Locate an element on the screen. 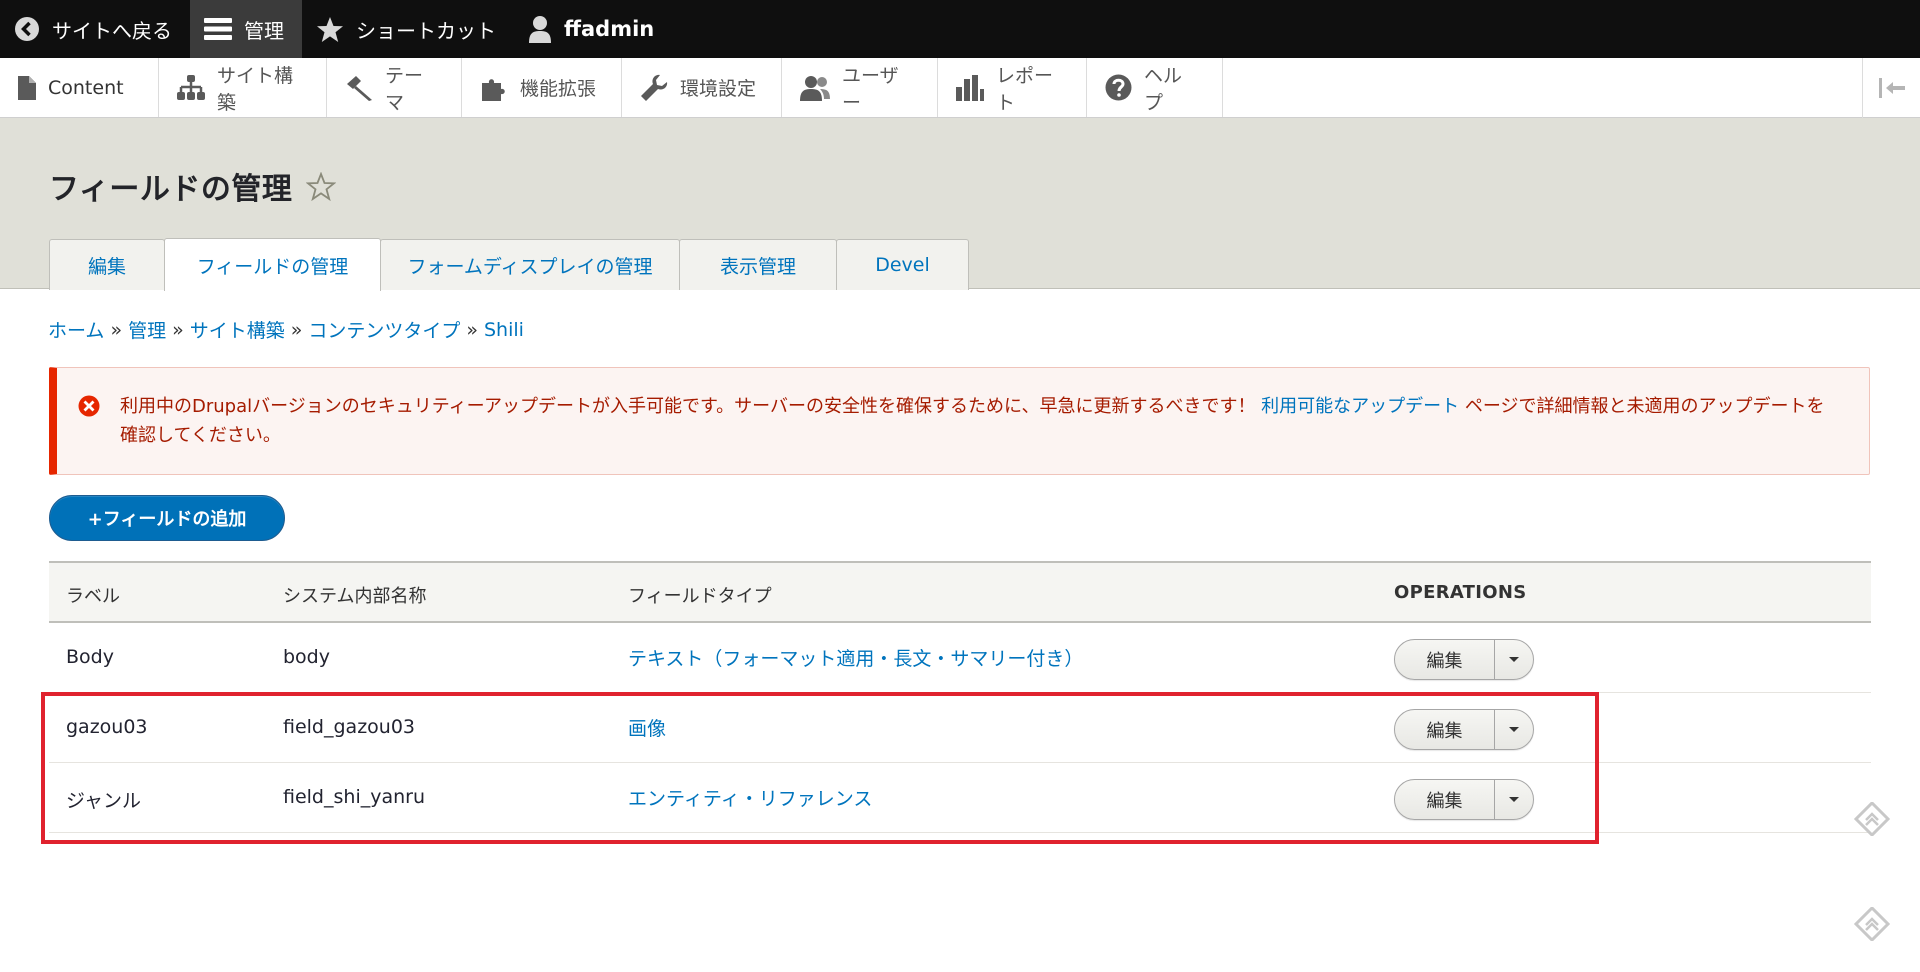 This screenshot has height=972, width=1920. operations-dropbutton: 編集 is located at coordinates (1464, 659).